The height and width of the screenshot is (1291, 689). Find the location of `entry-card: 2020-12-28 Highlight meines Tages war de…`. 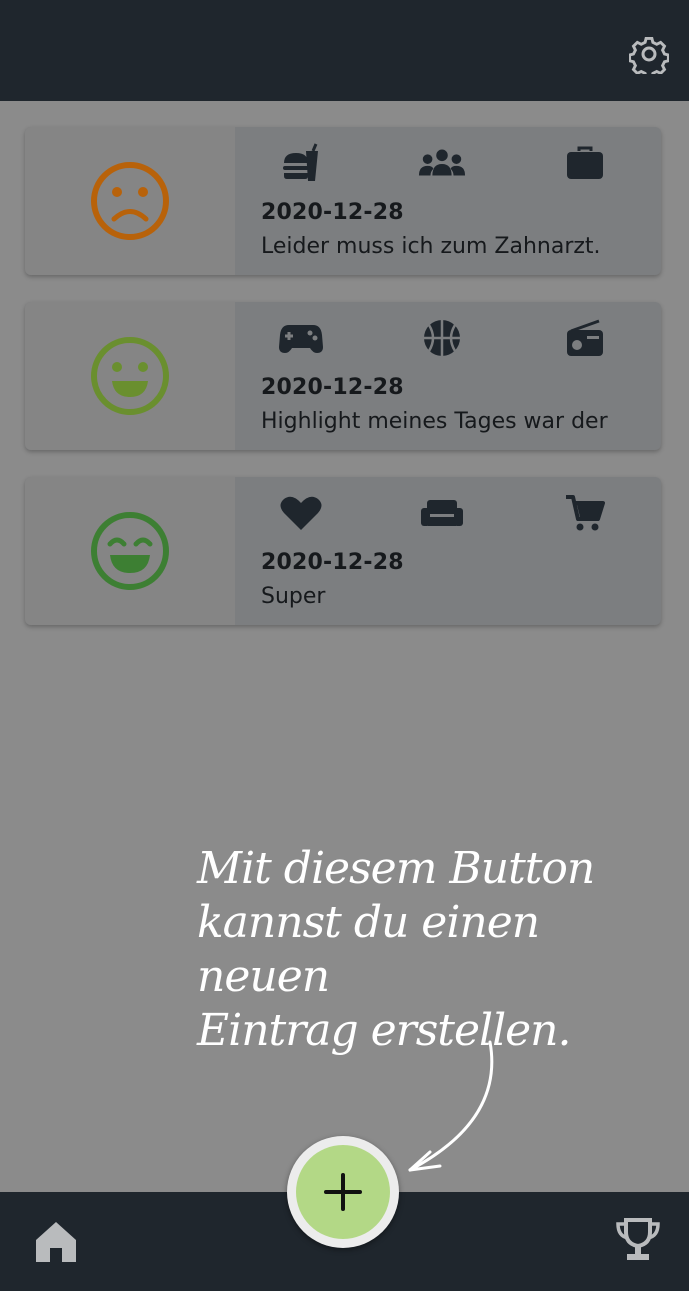

entry-card: 2020-12-28 Highlight meines Tages war de… is located at coordinates (343, 376).